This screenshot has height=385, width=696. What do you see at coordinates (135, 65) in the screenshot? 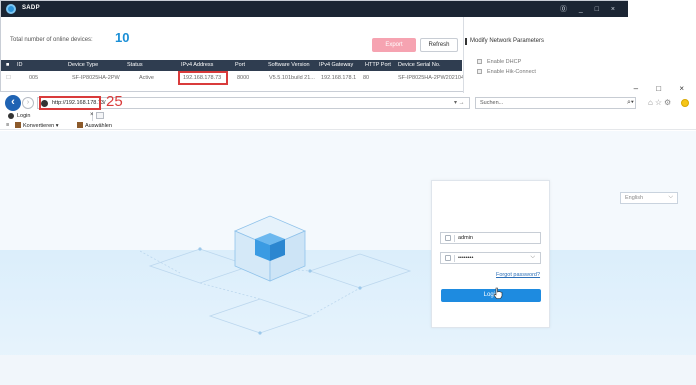
I see `column-header-status: Status` at bounding box center [135, 65].